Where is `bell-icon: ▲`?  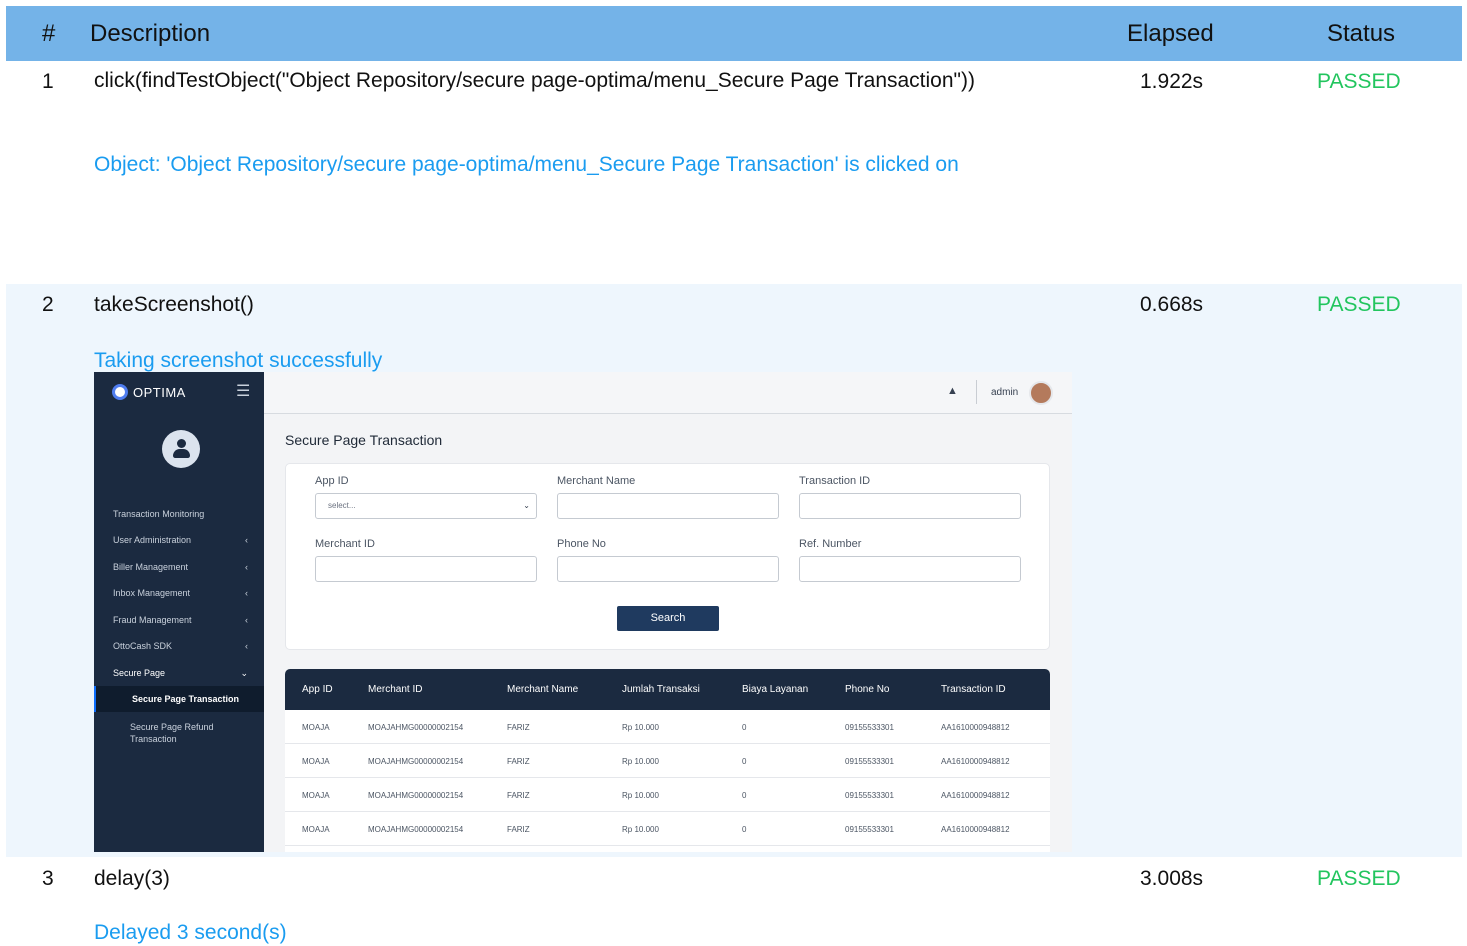 bell-icon: ▲ is located at coordinates (952, 391).